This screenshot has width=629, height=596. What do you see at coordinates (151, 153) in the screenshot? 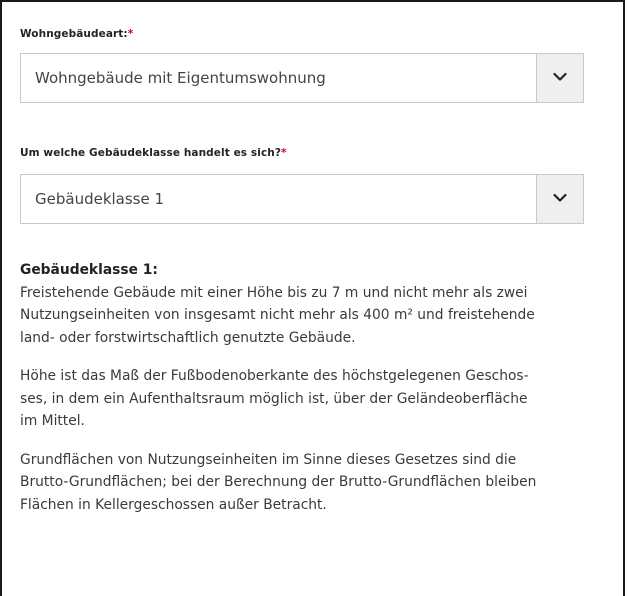
I see `building-class-label-text: Um welche Gebäudeklasse handelt es sich?` at bounding box center [151, 153].